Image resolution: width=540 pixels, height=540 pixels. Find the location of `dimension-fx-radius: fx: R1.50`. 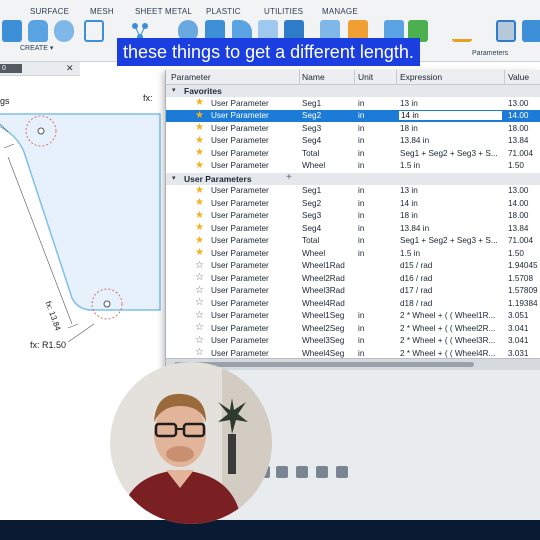

dimension-fx-radius: fx: R1.50 is located at coordinates (48, 345).